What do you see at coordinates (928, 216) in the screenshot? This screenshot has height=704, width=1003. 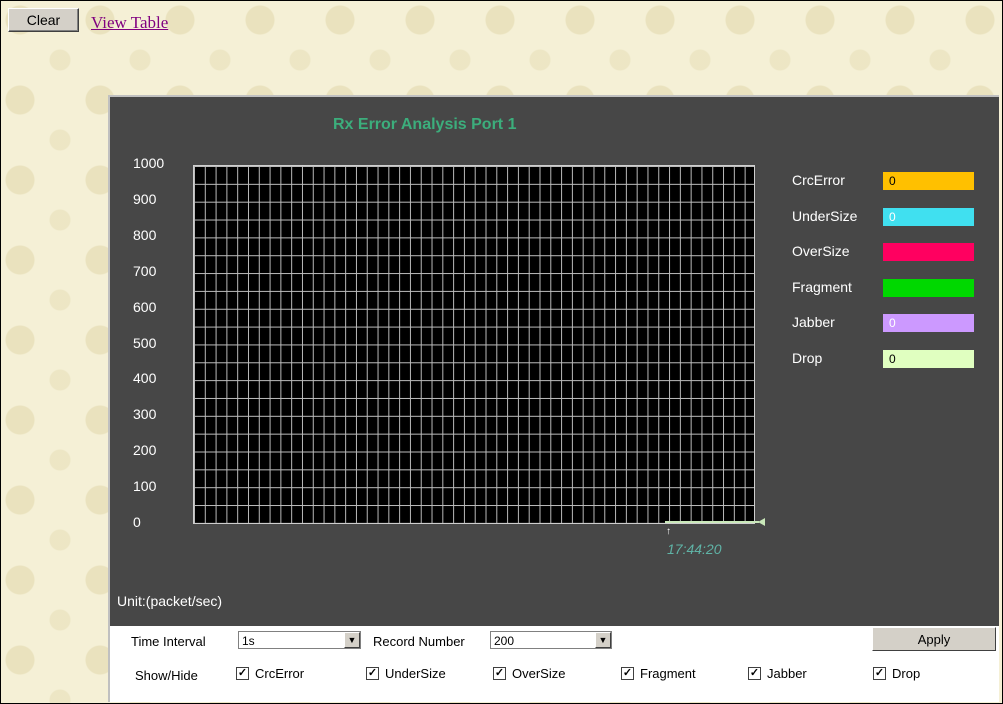 I see `legend-value-undersize: 0` at bounding box center [928, 216].